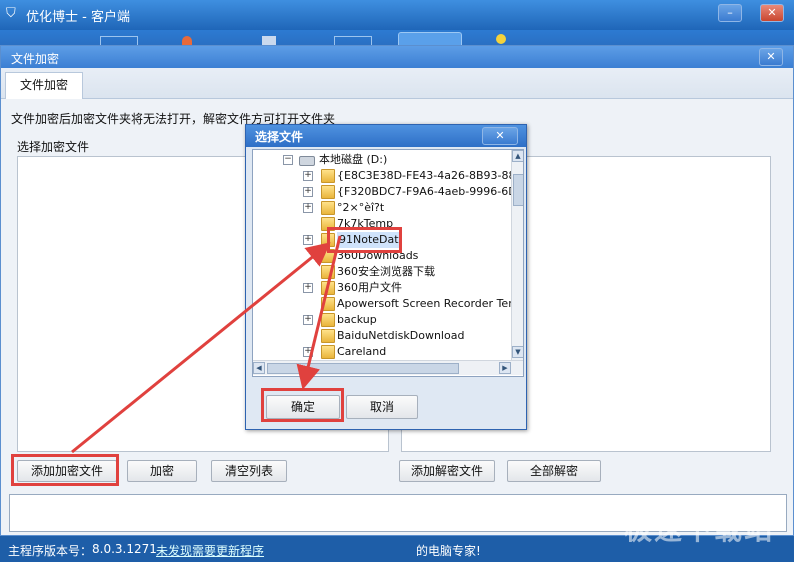 The height and width of the screenshot is (562, 794). I want to click on arrow-to-folder, so click(201, 348).